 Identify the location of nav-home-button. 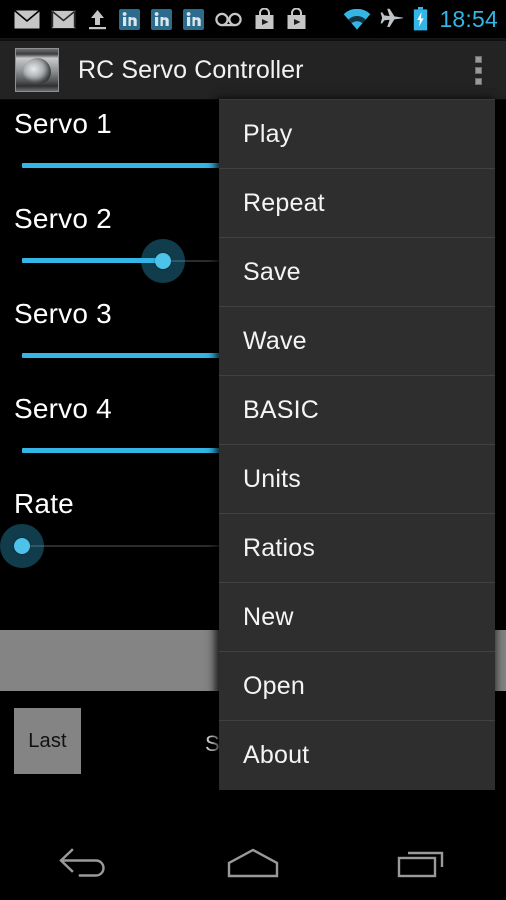
(253, 861).